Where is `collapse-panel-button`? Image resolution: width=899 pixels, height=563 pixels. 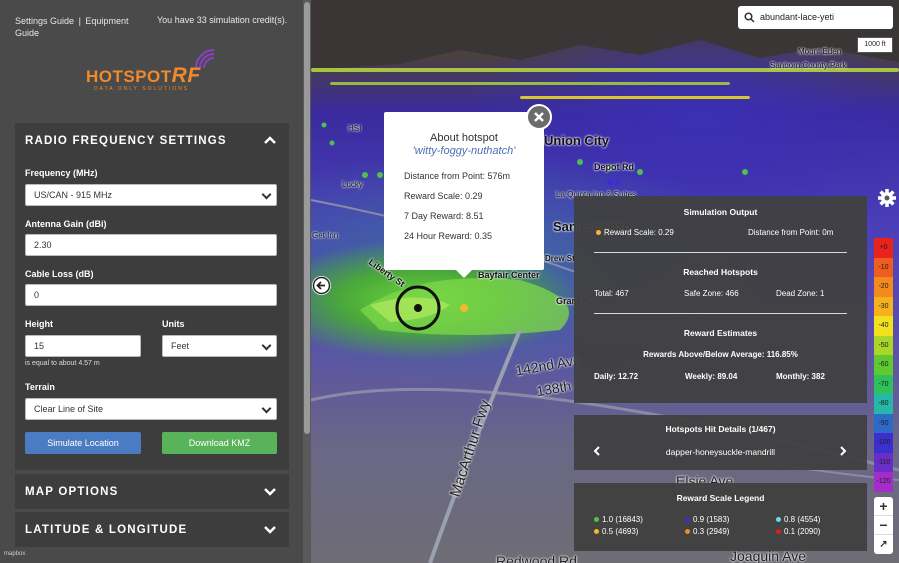
collapse-panel-button is located at coordinates (321, 285).